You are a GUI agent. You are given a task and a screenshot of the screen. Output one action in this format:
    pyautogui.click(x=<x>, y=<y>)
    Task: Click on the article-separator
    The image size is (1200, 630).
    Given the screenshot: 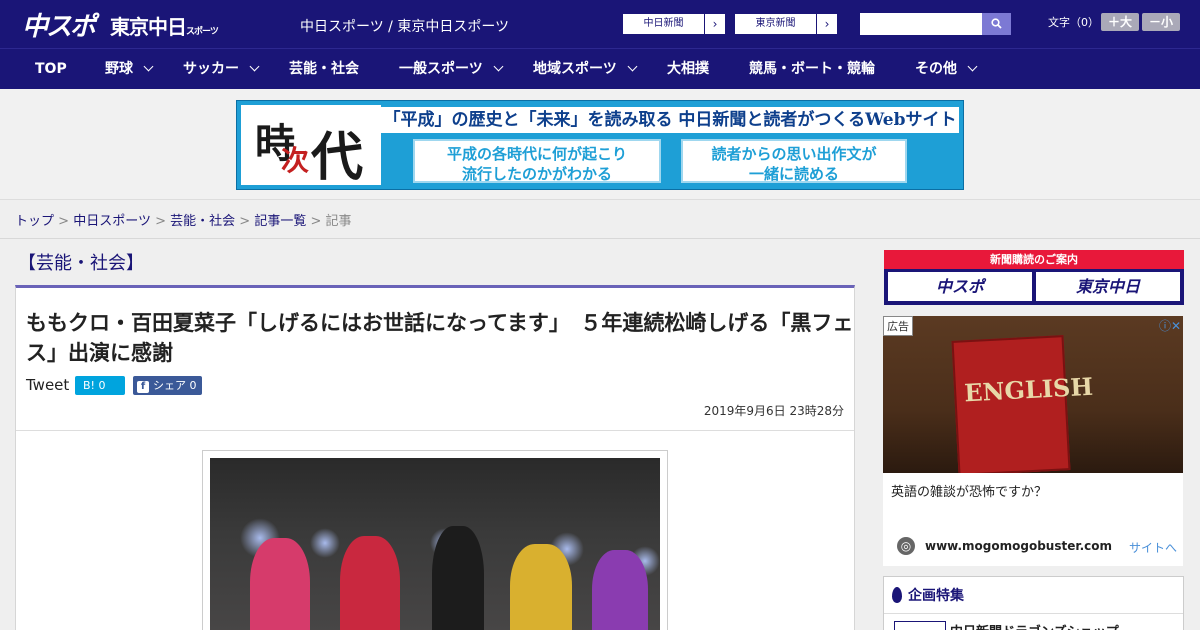 What is the action you would take?
    pyautogui.click(x=435, y=430)
    